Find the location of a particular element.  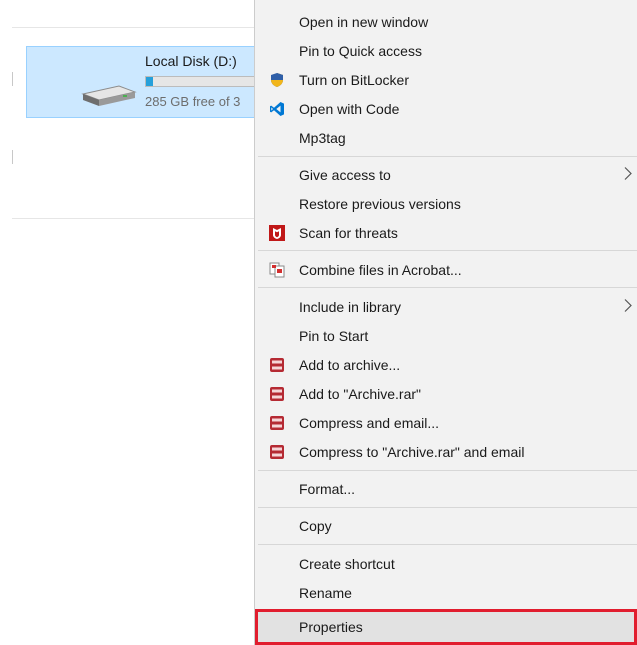

menu-item-label: Add to "Archive.rar" is located at coordinates (360, 393).